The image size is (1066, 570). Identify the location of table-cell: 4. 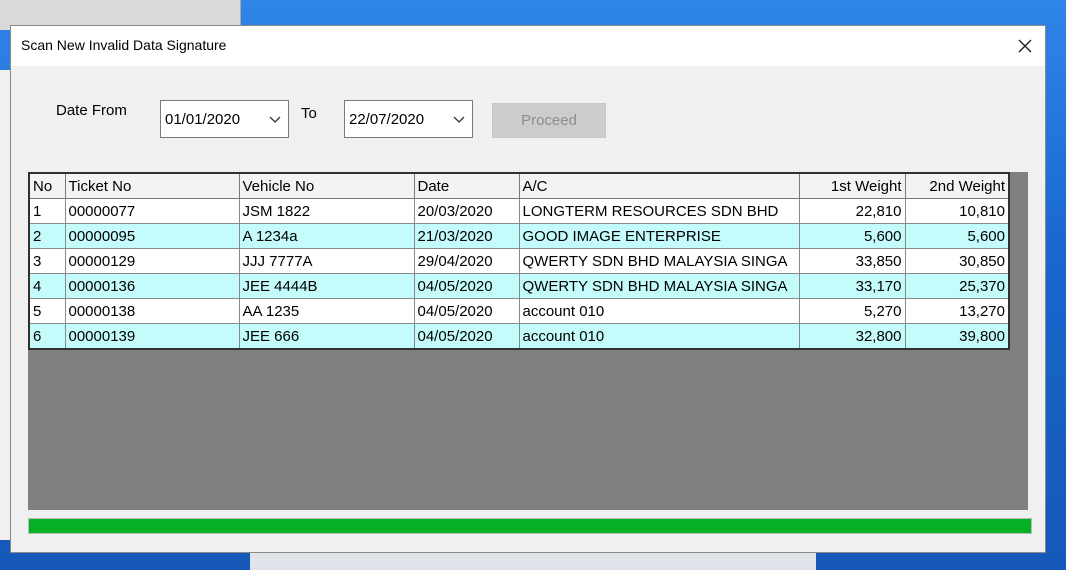
(47, 286).